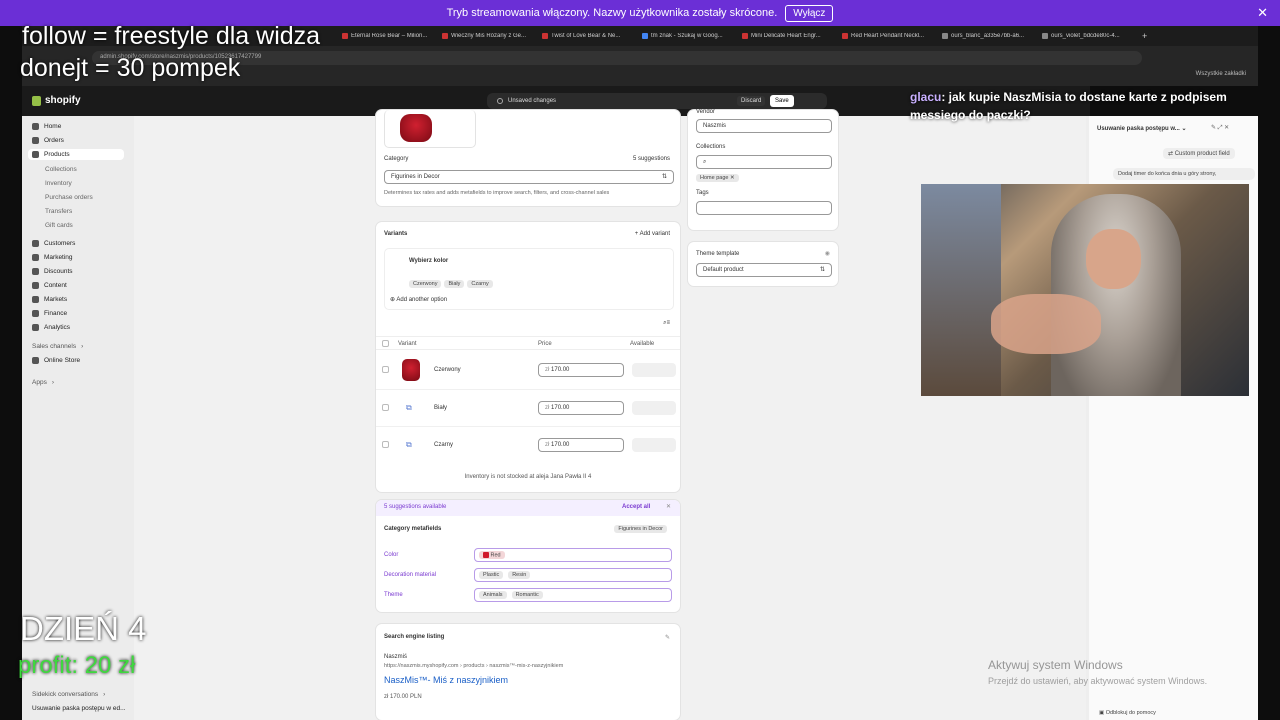 The width and height of the screenshot is (1280, 720). I want to click on sidebar-item-inventory: Inventory, so click(58, 183).